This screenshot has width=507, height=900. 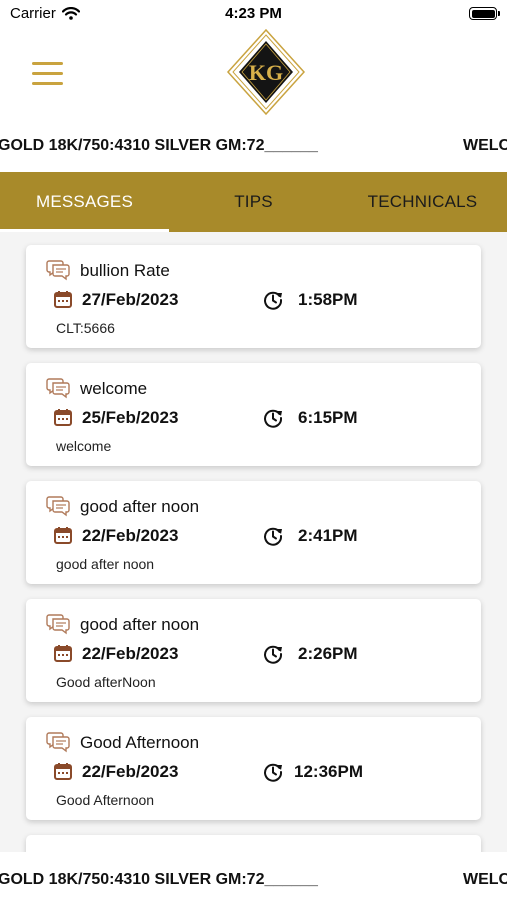 What do you see at coordinates (114, 388) in the screenshot?
I see `message-title: welcome` at bounding box center [114, 388].